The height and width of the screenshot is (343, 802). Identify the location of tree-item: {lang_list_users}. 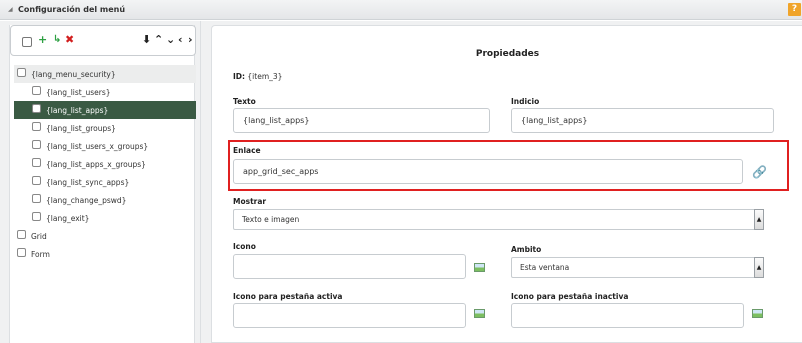
(105, 92).